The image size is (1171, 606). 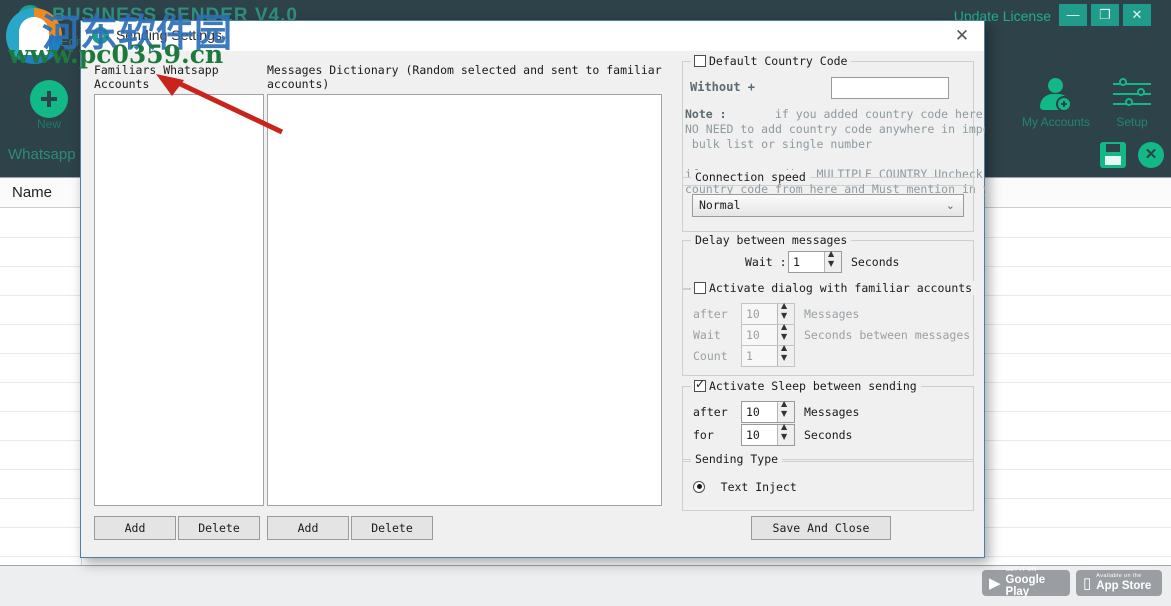 I want to click on default-country-code-label: Default Country Code, so click(x=778, y=61).